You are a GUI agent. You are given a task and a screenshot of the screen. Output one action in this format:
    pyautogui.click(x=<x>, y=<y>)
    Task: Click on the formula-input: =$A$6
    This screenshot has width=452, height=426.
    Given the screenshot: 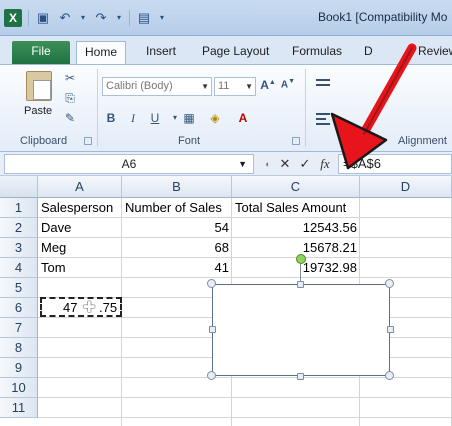 What is the action you would take?
    pyautogui.click(x=395, y=164)
    